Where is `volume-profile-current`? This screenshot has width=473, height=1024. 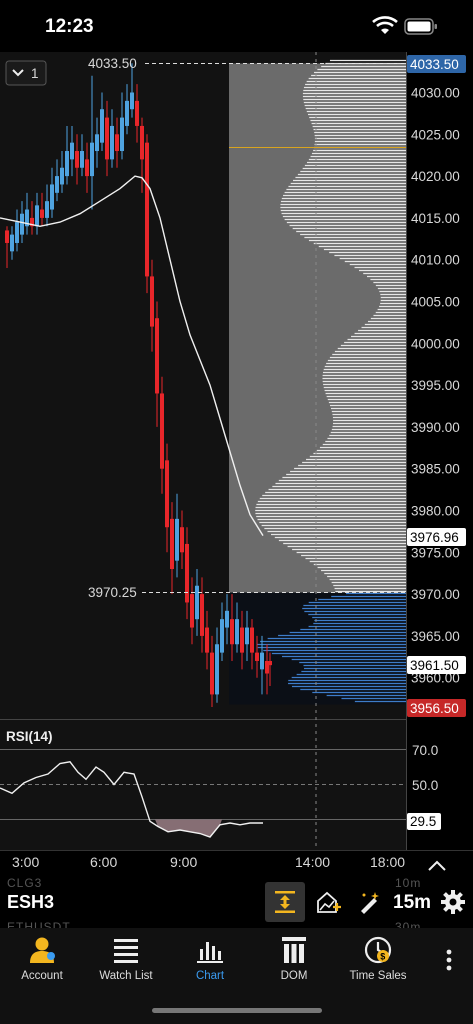 volume-profile-current is located at coordinates (317, 648).